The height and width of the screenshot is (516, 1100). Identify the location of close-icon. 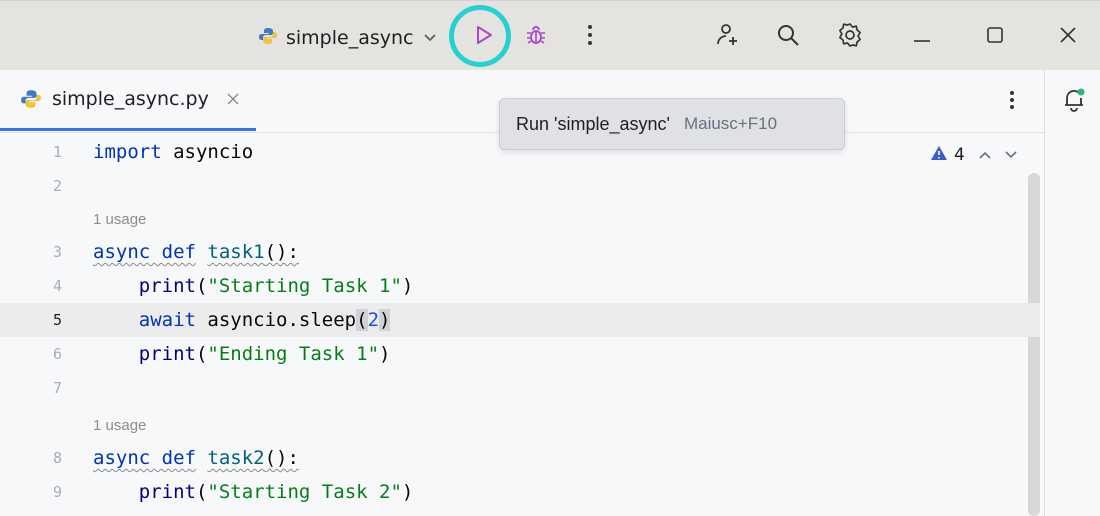
(1068, 37).